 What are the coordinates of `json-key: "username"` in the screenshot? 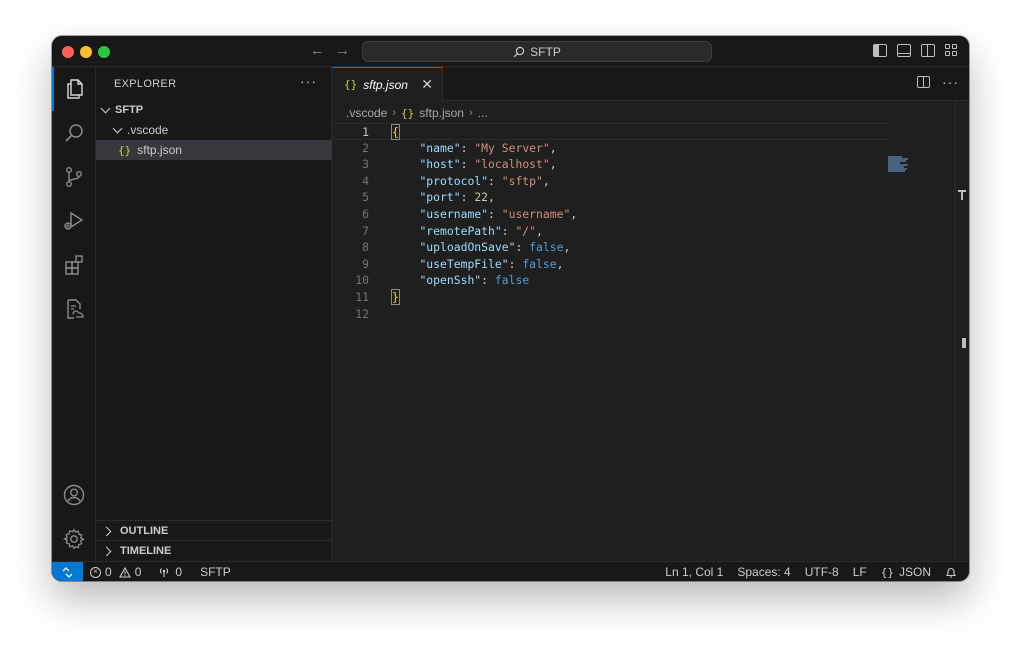 It's located at (454, 214).